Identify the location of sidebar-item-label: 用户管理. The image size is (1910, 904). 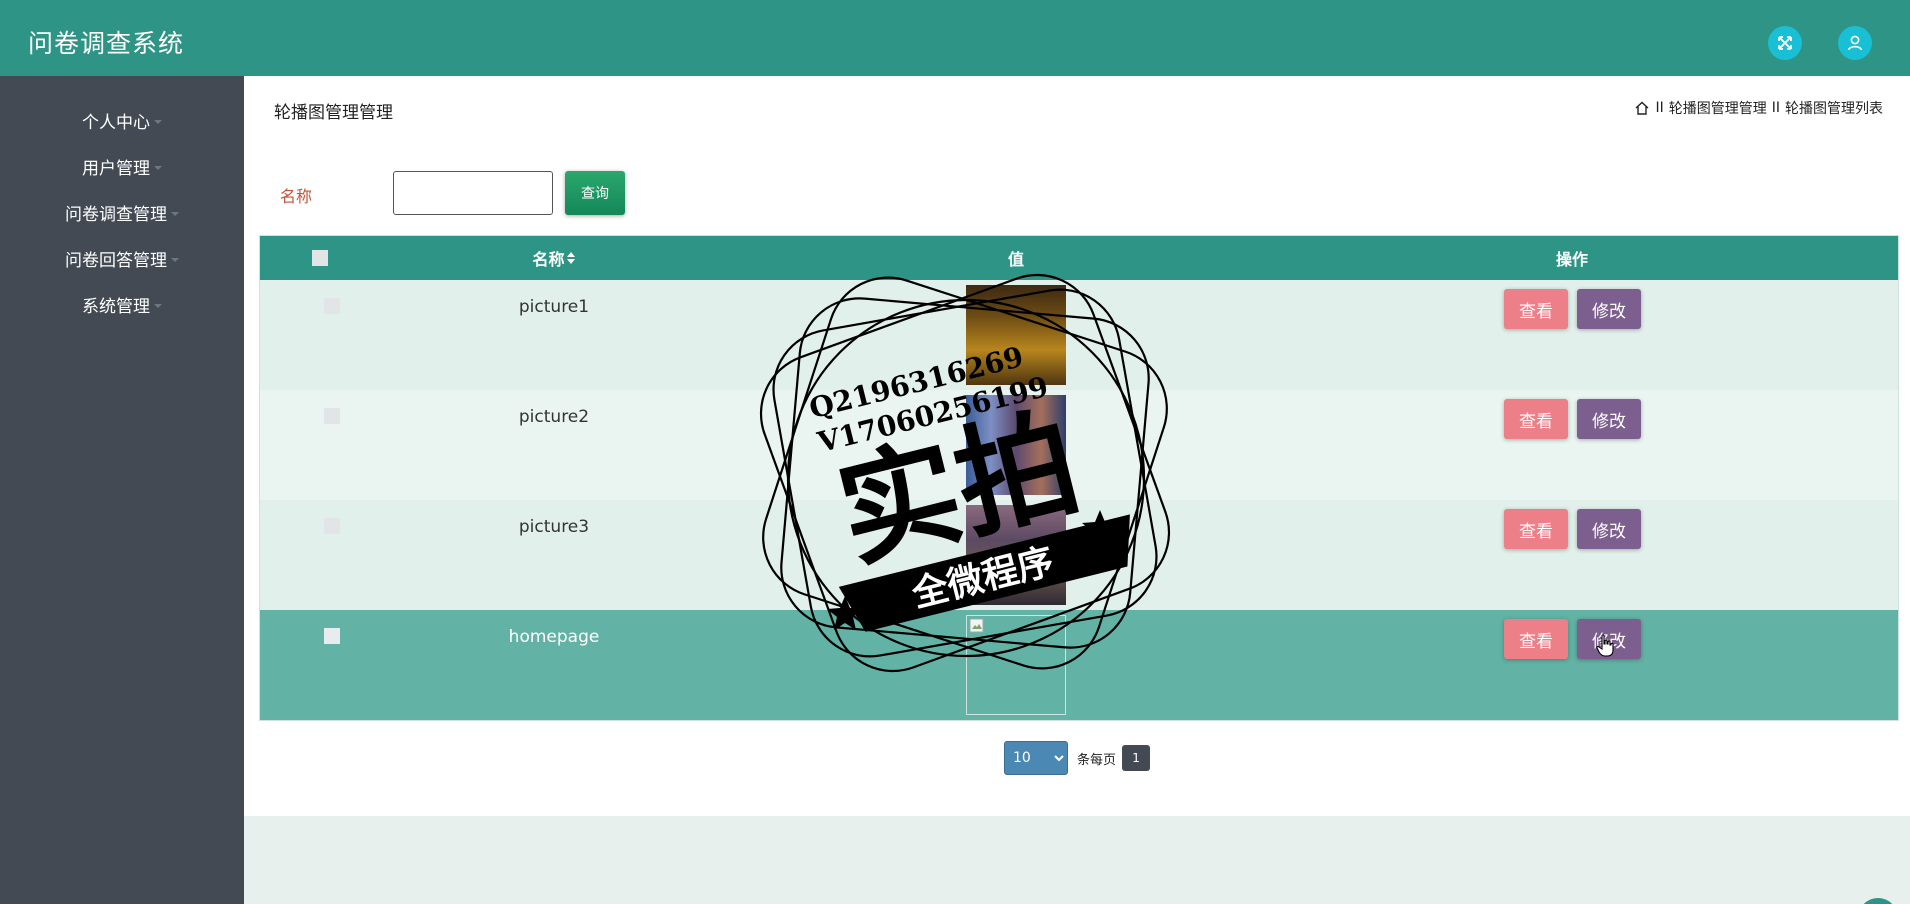
(116, 168).